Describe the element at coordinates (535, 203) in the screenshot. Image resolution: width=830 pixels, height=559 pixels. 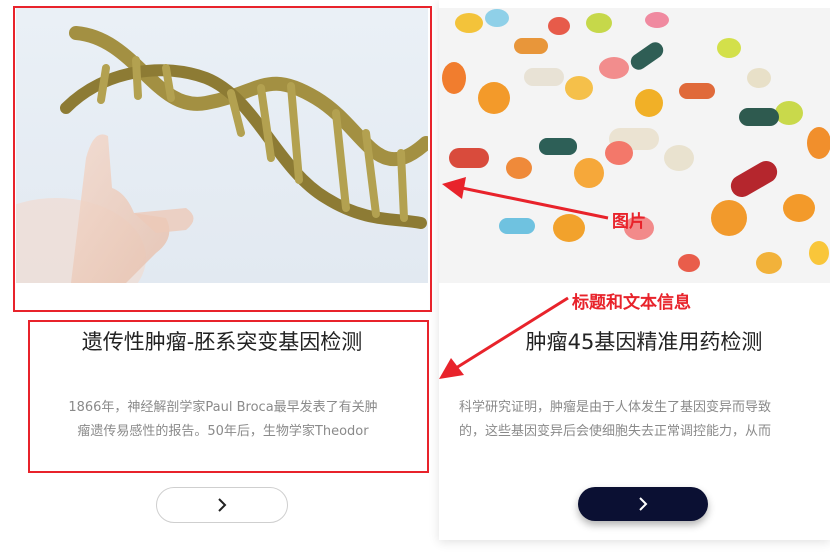
I see `image-arrow` at that location.